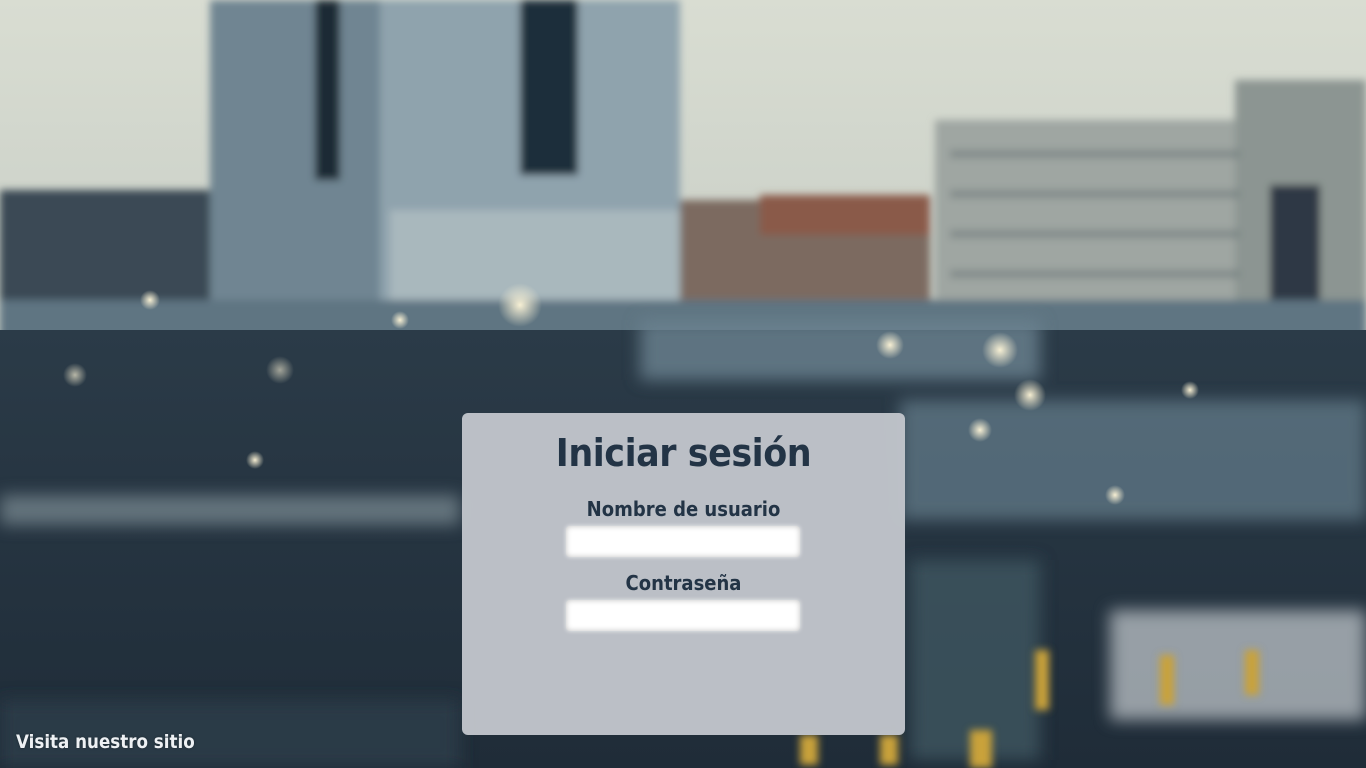 This screenshot has width=1366, height=768. Describe the element at coordinates (683, 509) in the screenshot. I see `username-label: Nombre de usuario` at that location.